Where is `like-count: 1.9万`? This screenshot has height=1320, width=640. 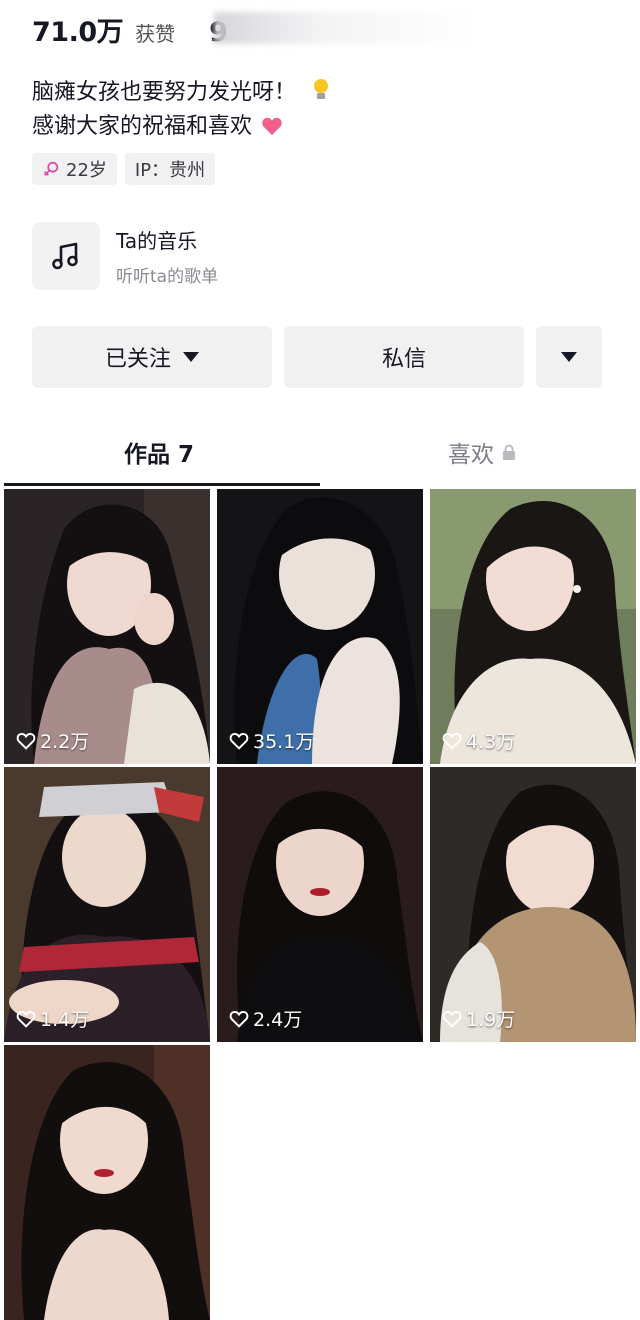 like-count: 1.9万 is located at coordinates (478, 1018).